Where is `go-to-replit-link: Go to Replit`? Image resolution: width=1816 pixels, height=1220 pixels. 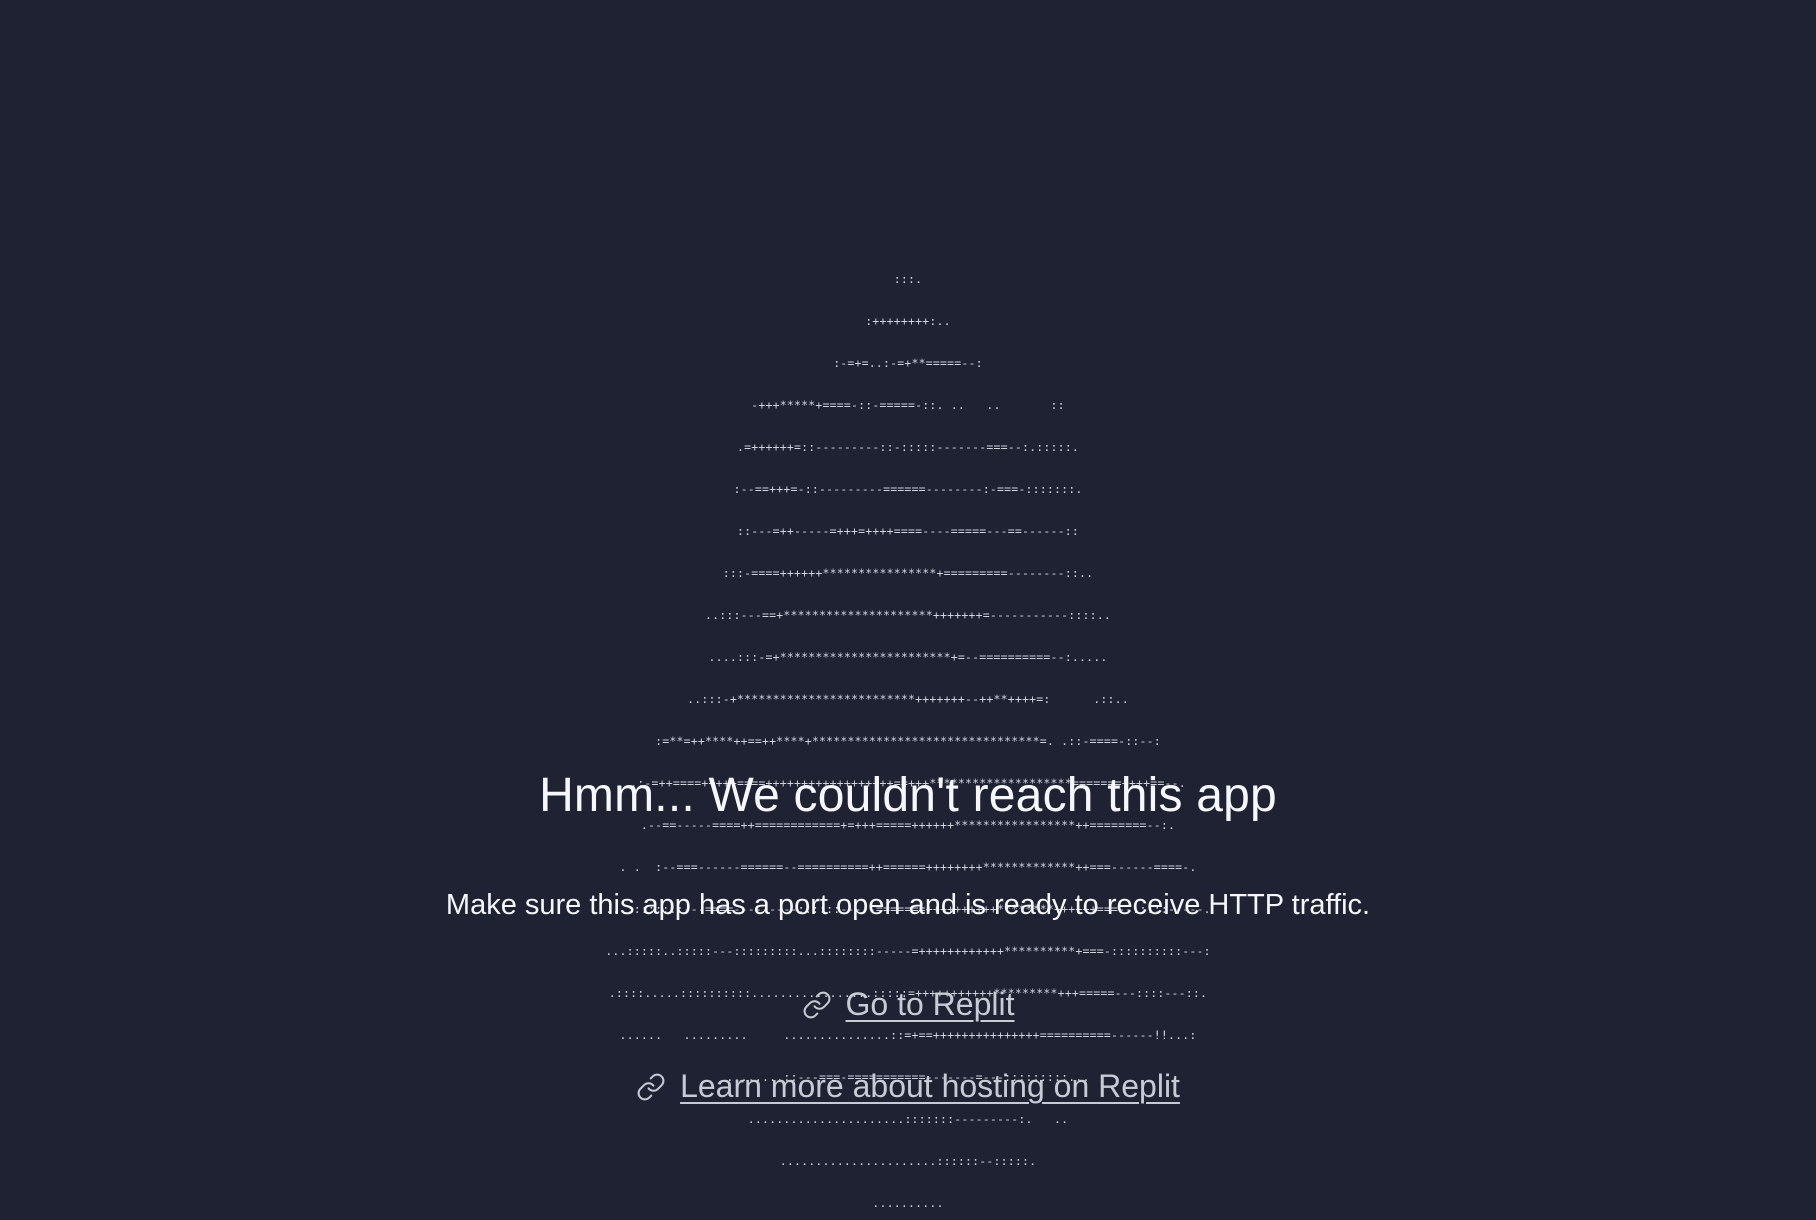 go-to-replit-link: Go to Replit is located at coordinates (930, 1004).